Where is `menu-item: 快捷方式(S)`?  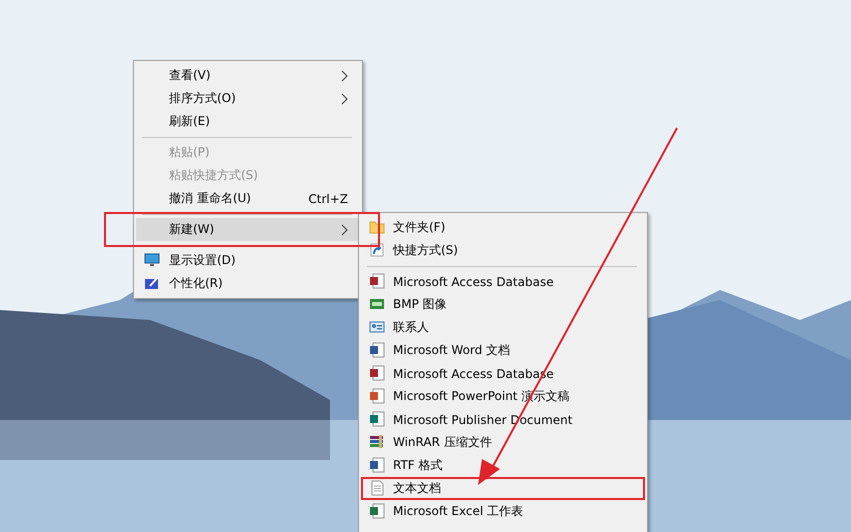 menu-item: 快捷方式(S) is located at coordinates (503, 250).